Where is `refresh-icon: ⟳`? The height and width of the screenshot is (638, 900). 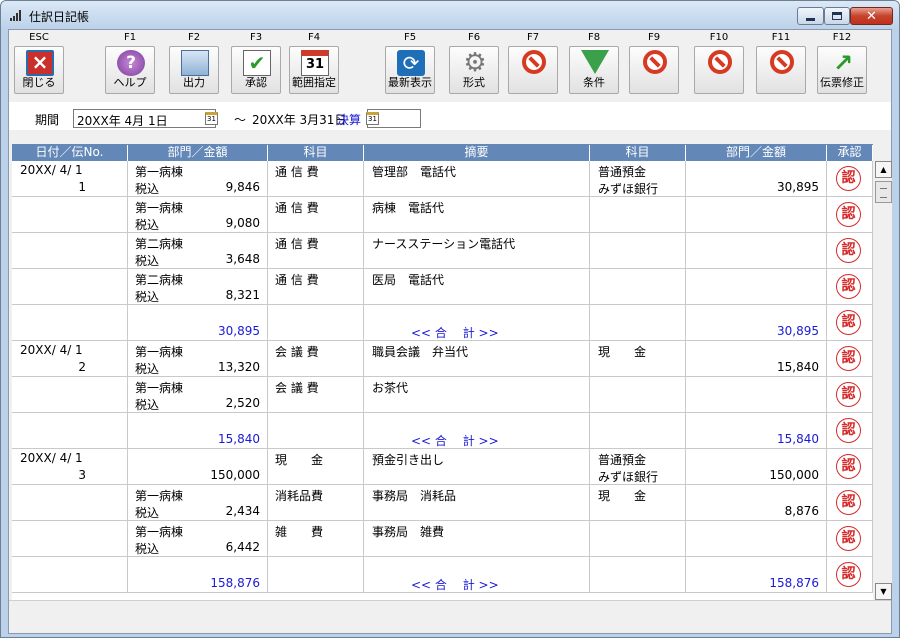 refresh-icon: ⟳ is located at coordinates (411, 63).